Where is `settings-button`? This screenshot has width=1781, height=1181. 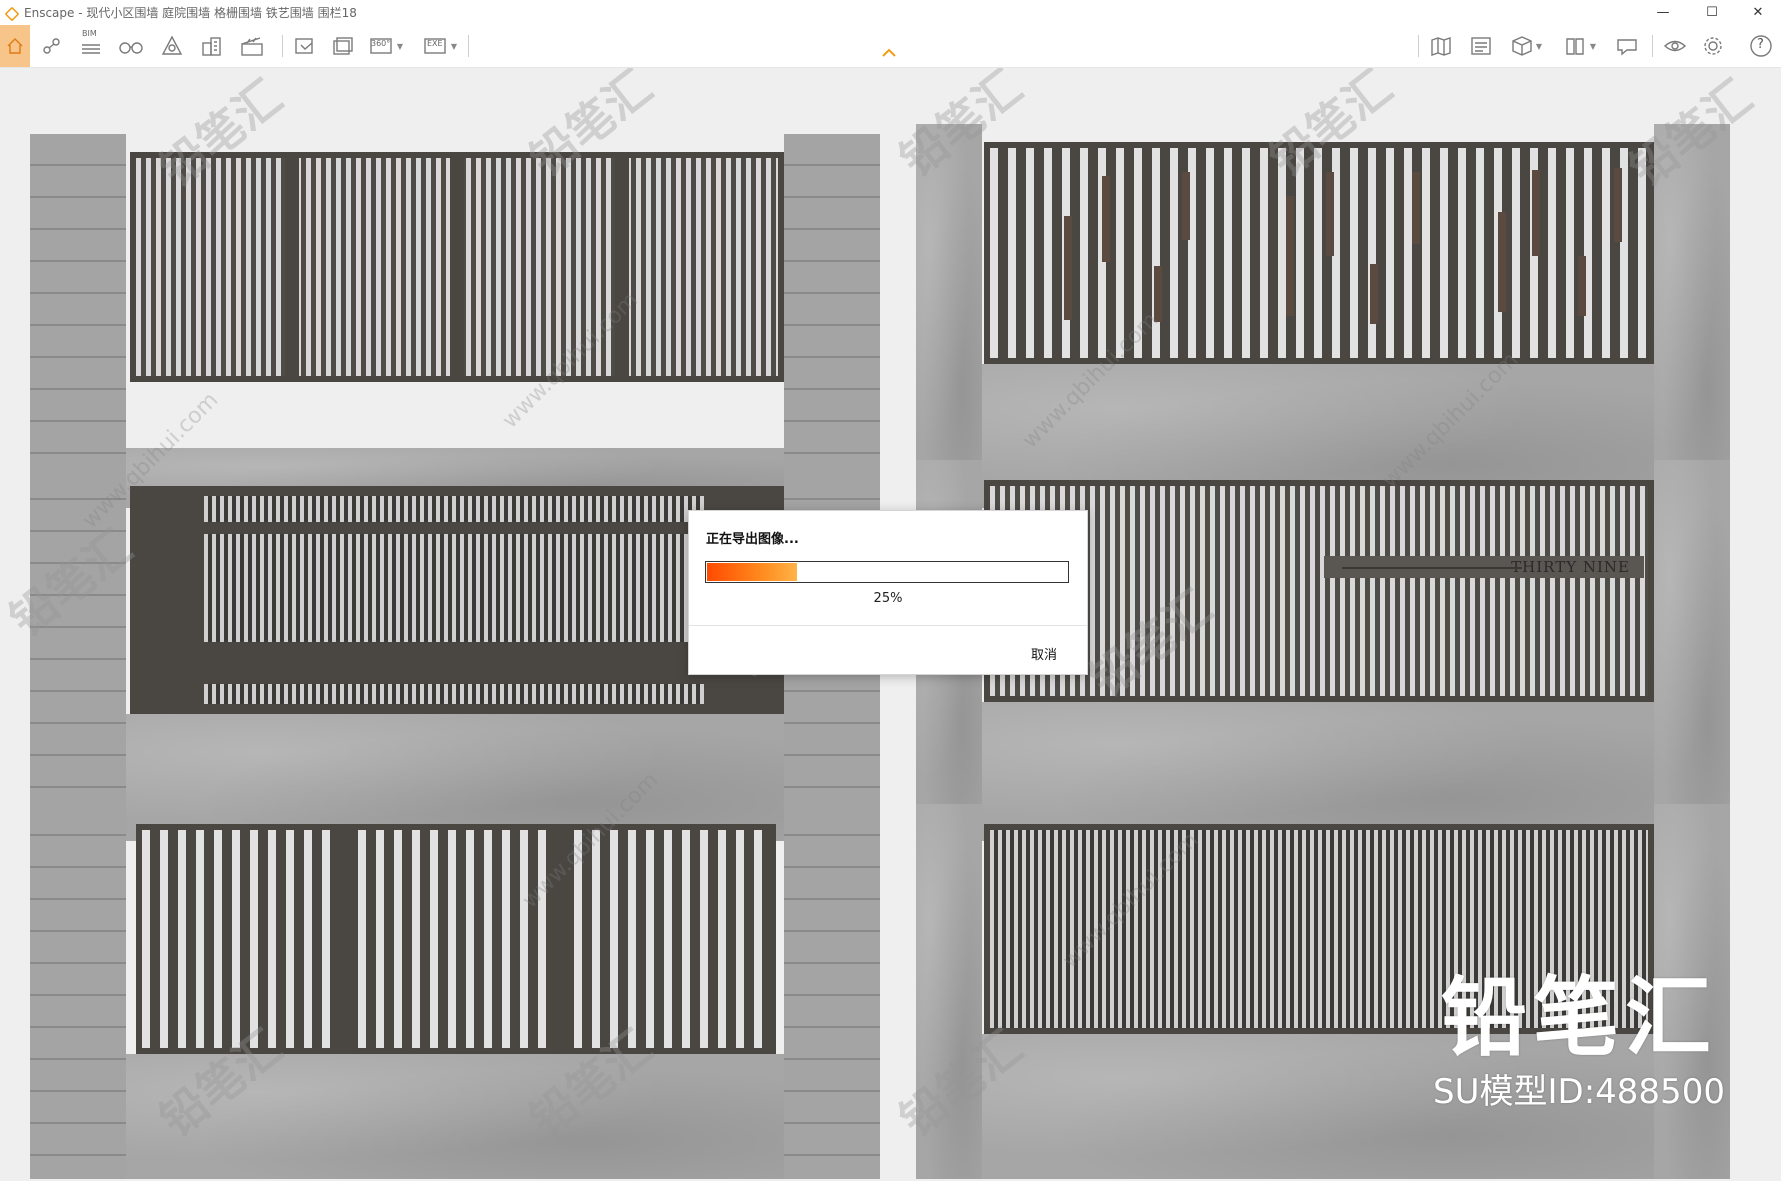
settings-button is located at coordinates (1713, 46).